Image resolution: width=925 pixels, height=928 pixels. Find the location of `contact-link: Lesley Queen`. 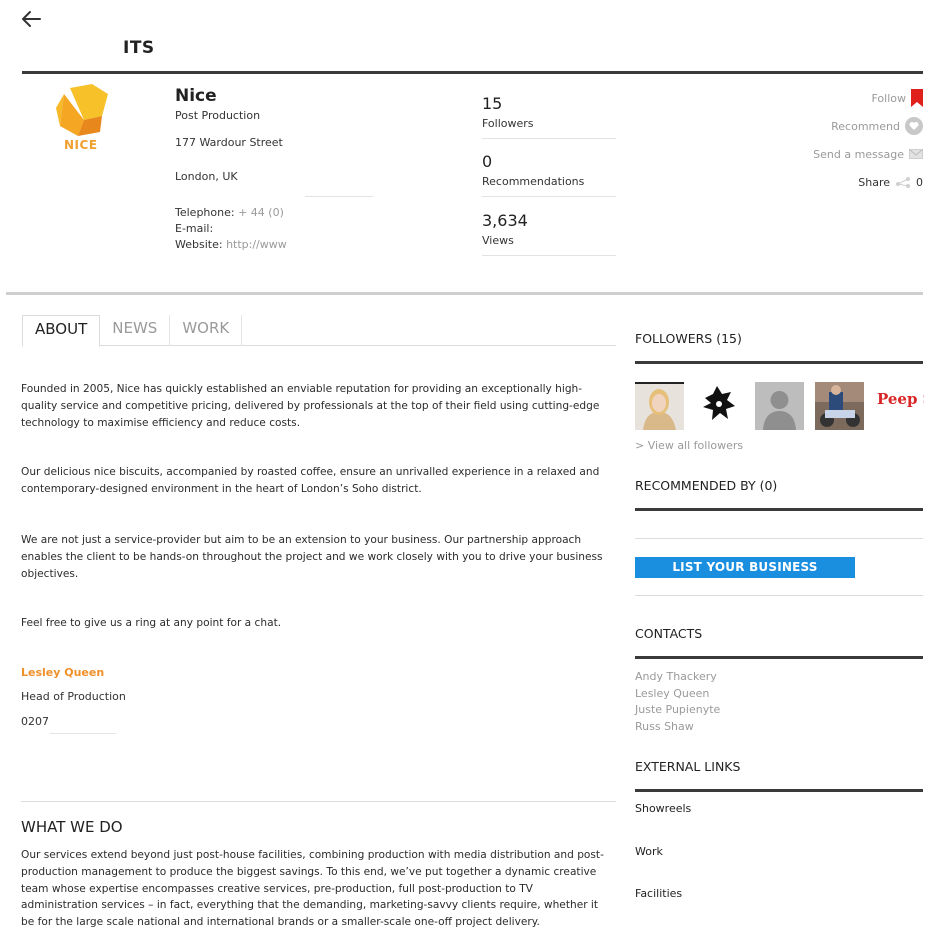

contact-link: Lesley Queen is located at coordinates (677, 694).